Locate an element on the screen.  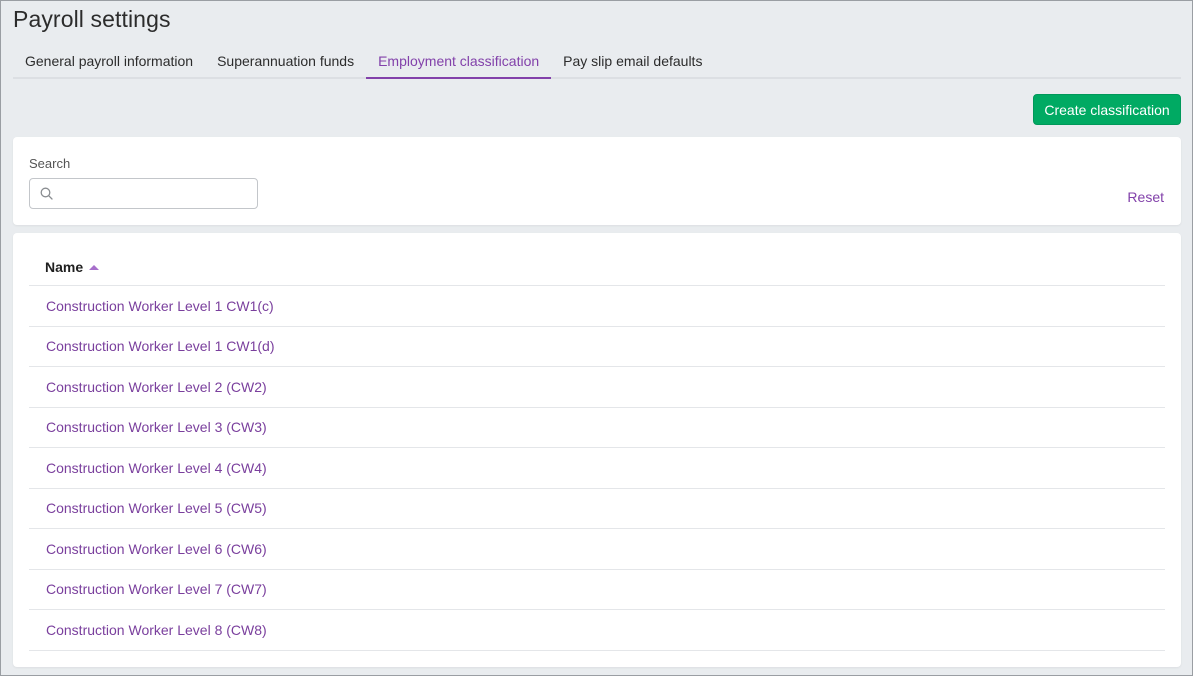
column-header-name: Name is located at coordinates (72, 267).